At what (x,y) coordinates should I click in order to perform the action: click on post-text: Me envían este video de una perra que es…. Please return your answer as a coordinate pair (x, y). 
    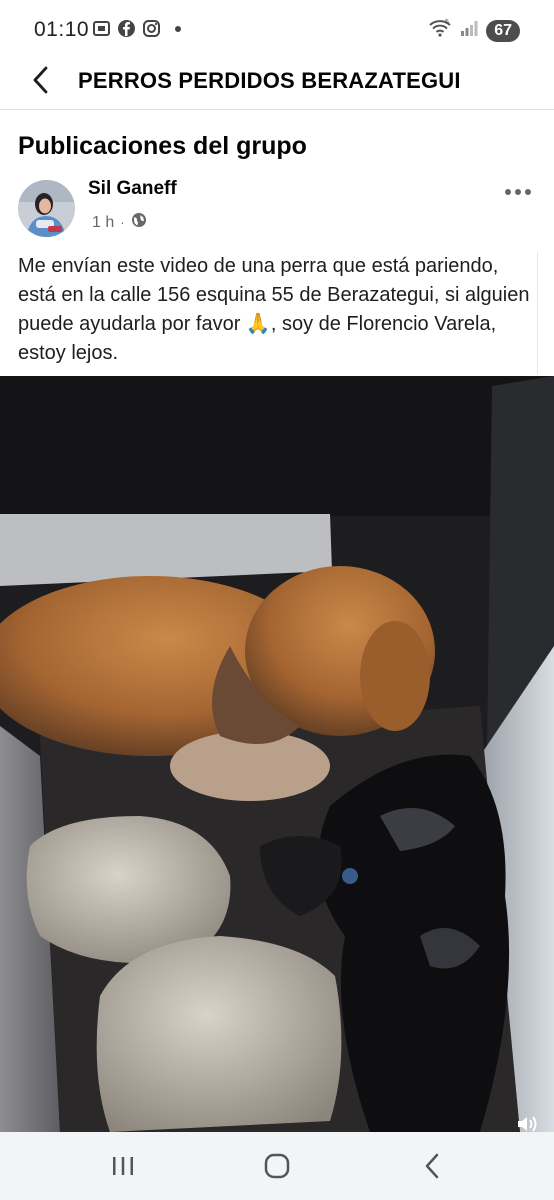
    Looking at the image, I should click on (274, 309).